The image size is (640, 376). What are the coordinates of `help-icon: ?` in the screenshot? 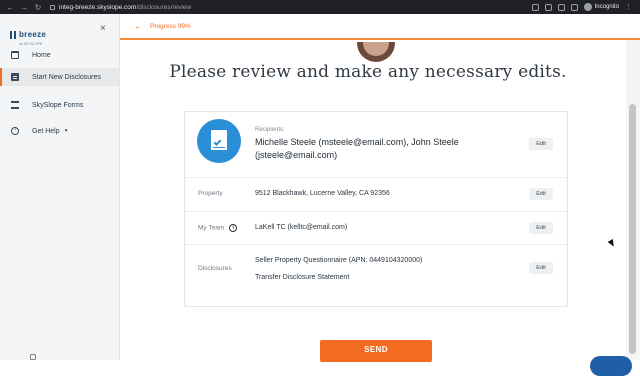 It's located at (15, 131).